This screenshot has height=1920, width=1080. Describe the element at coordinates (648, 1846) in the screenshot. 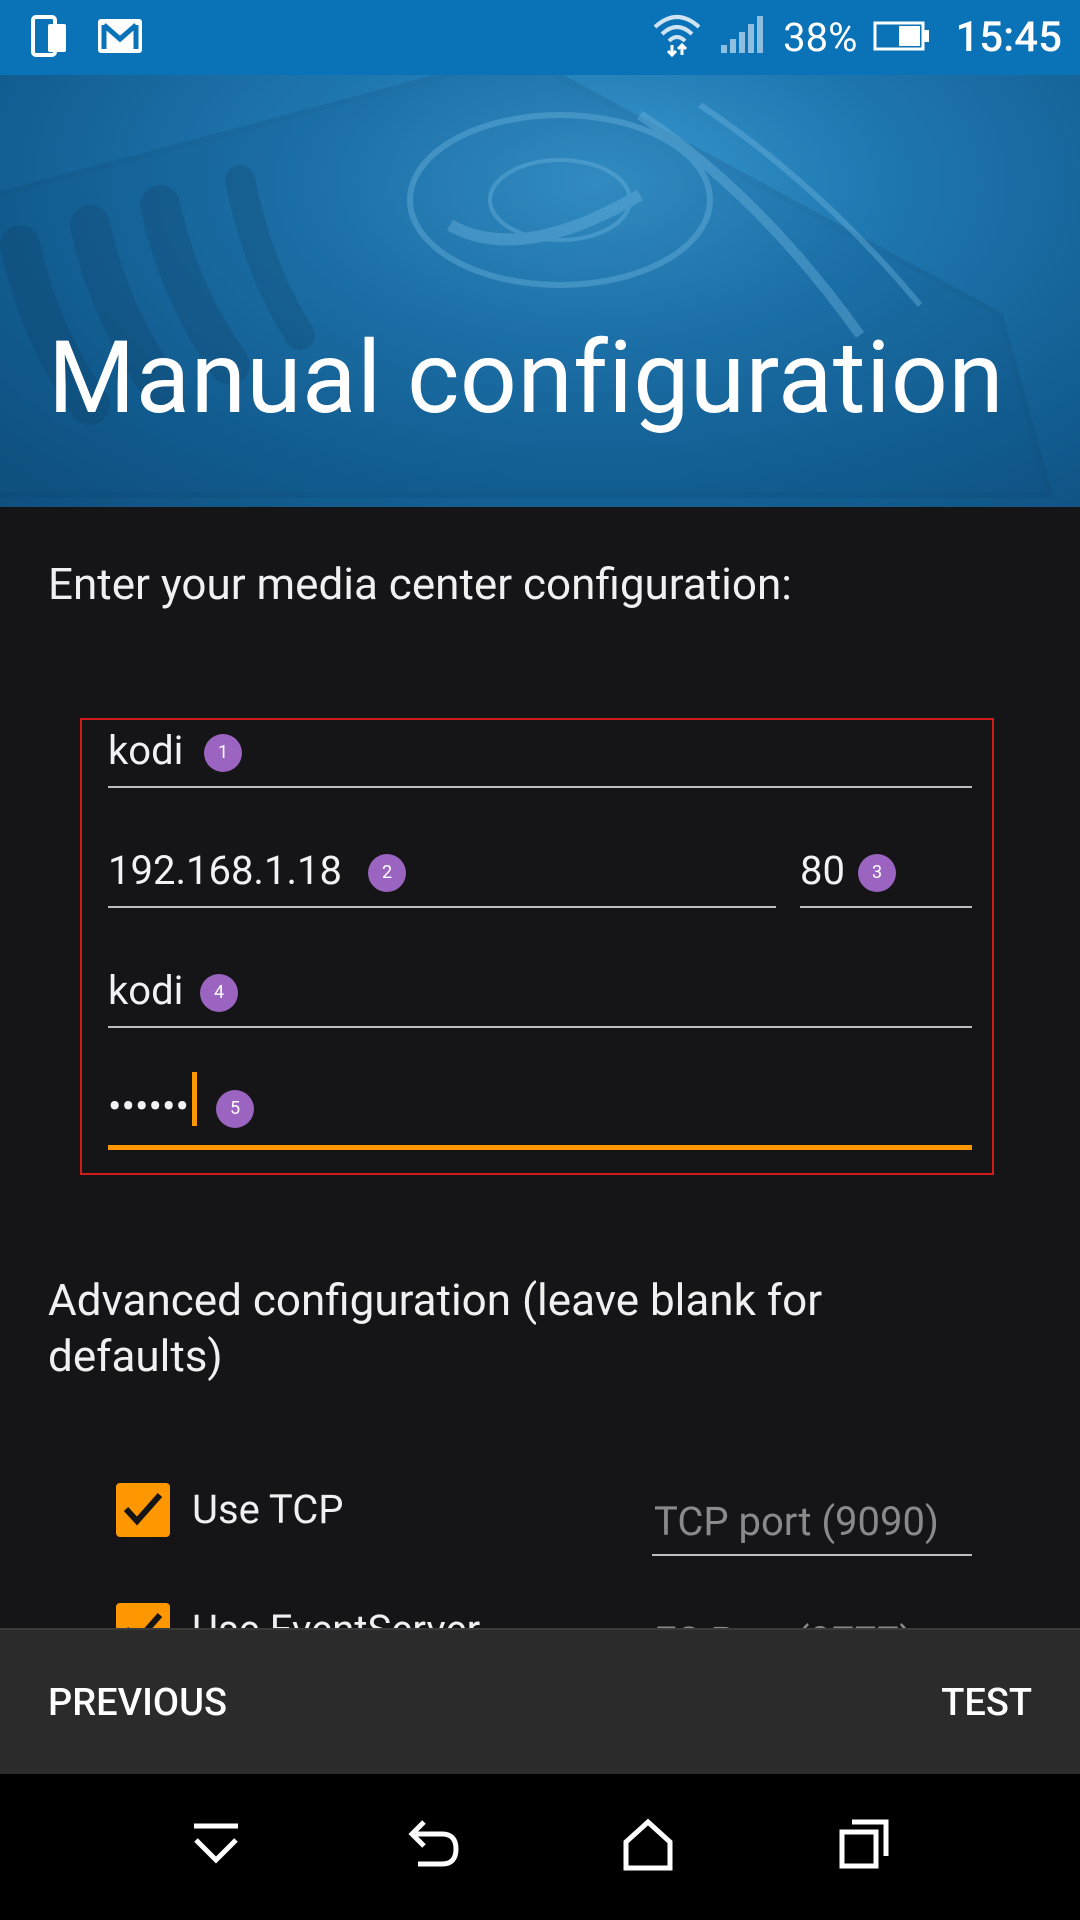

I see `home-icon` at that location.